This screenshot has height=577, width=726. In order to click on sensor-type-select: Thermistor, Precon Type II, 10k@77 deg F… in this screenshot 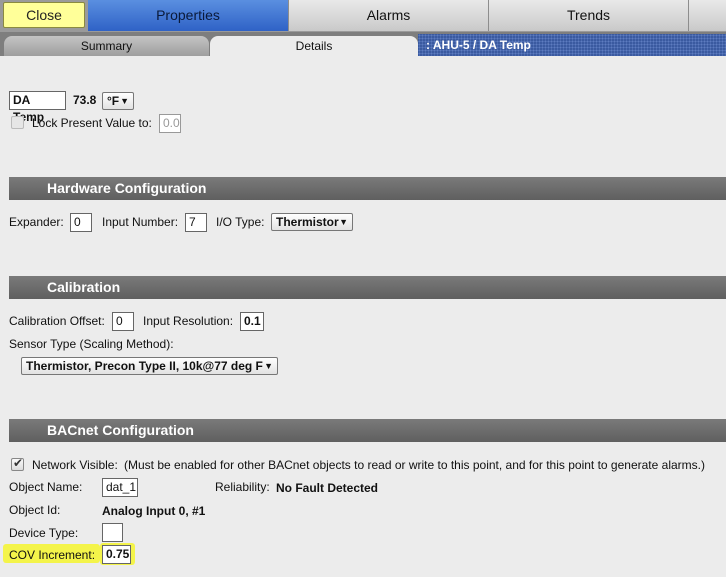, I will do `click(149, 366)`.